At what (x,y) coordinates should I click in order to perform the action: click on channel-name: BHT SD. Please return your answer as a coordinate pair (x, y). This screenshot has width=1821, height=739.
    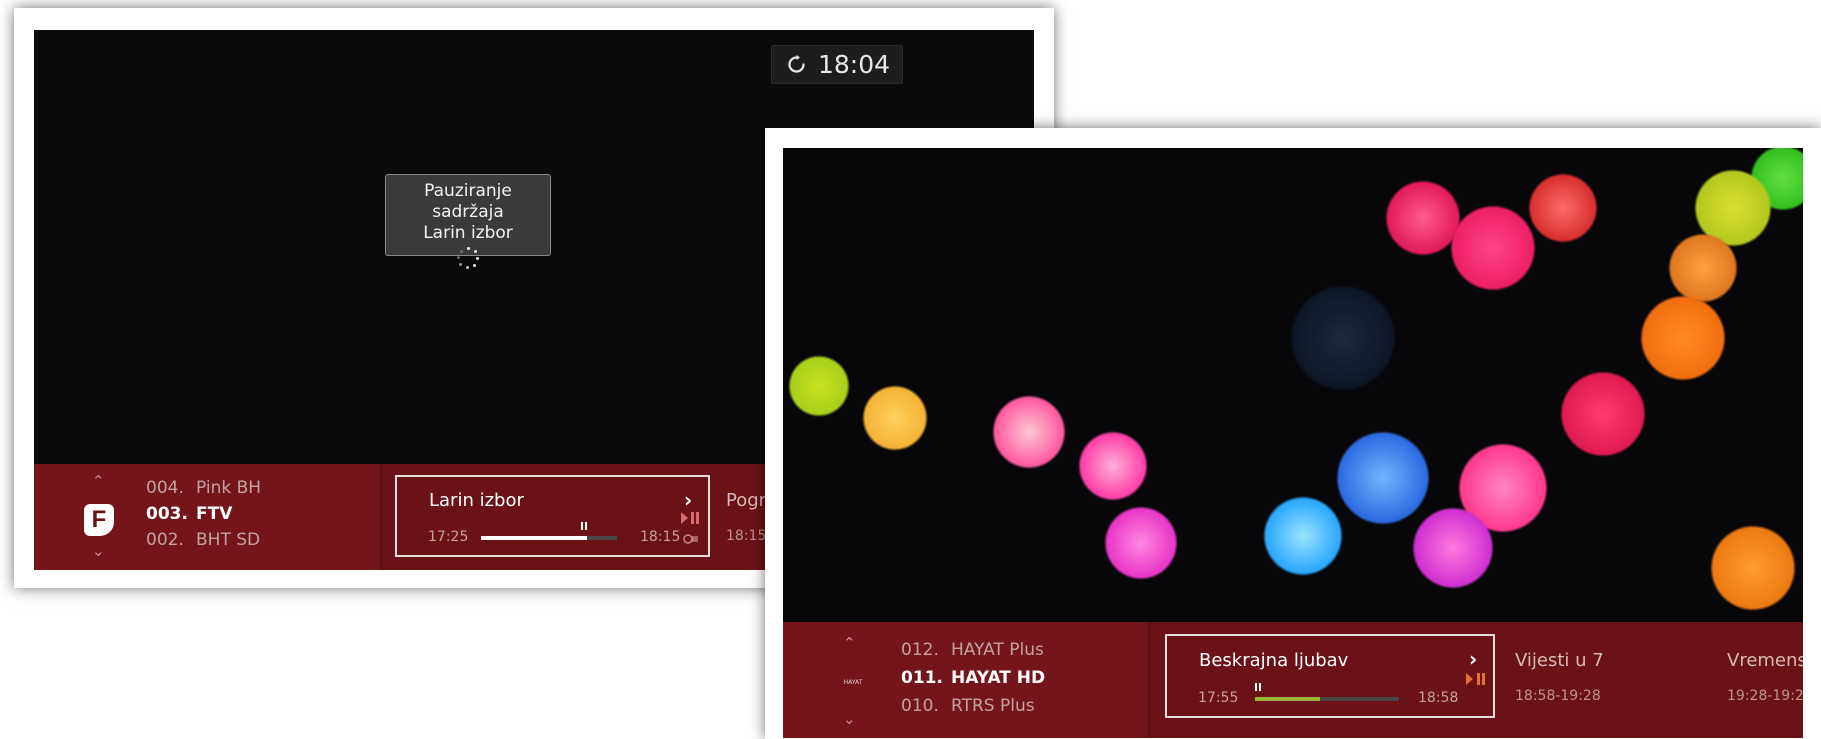
    Looking at the image, I should click on (228, 540).